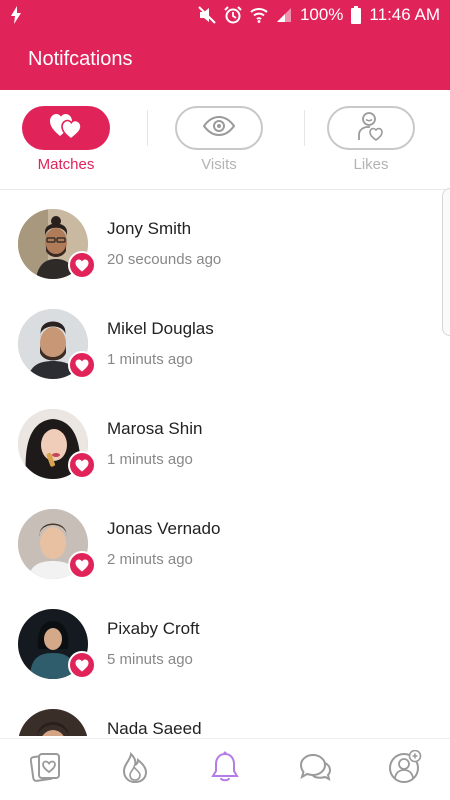 The image size is (450, 800). I want to click on list-item: Nada Saeed, so click(225, 713).